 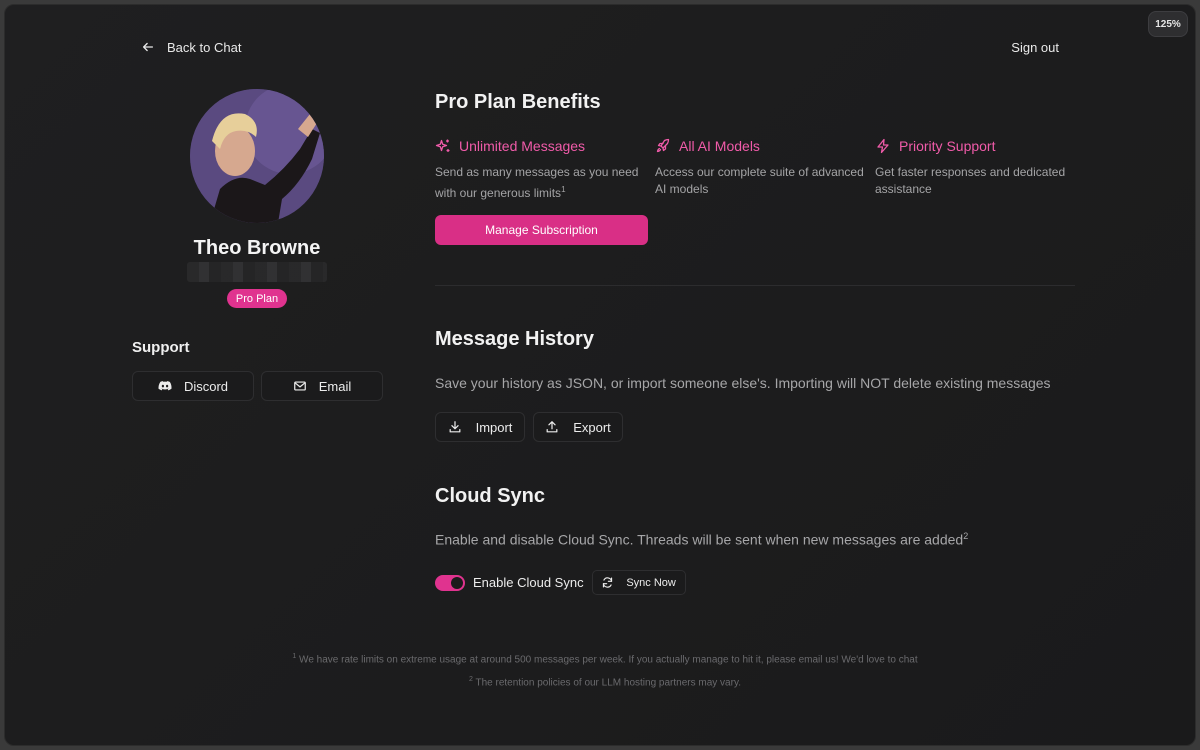 I want to click on benefit-title: Priority Support, so click(x=947, y=146).